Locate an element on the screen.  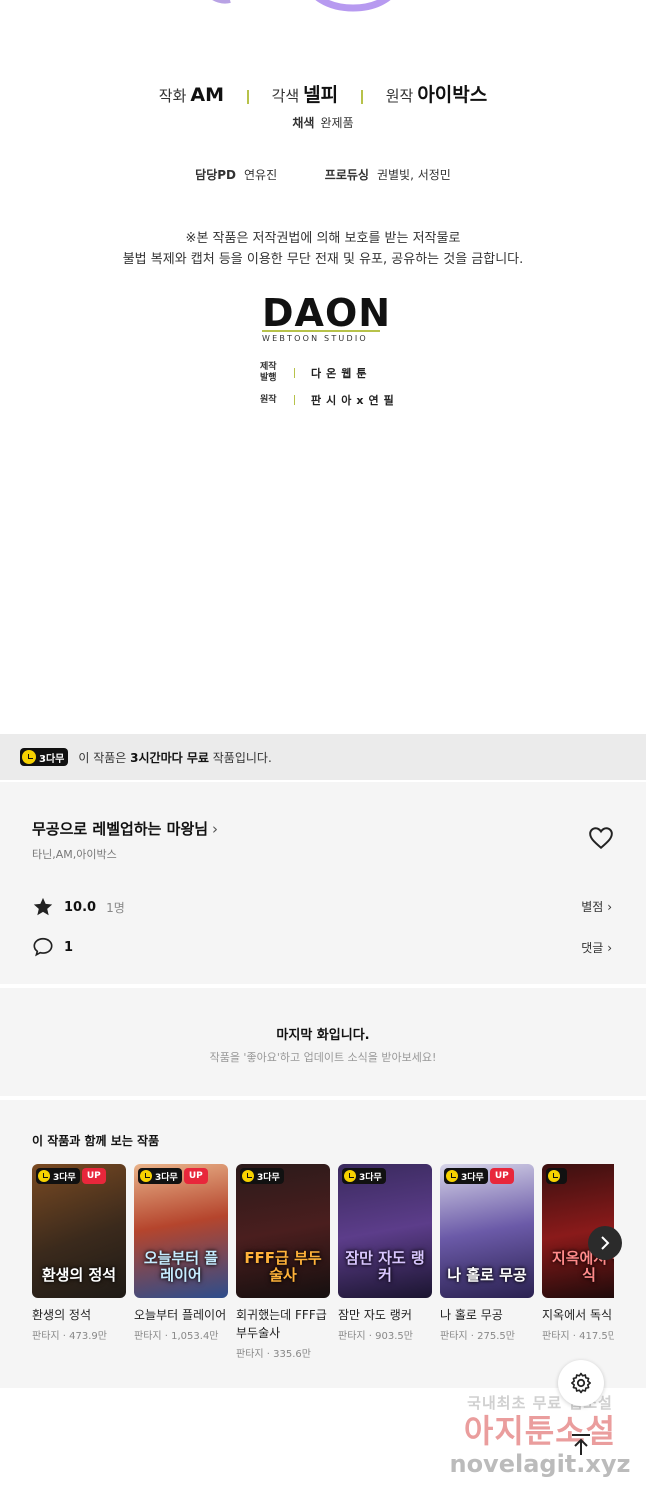
cover-title: 환생의 정석 is located at coordinates (79, 1275).